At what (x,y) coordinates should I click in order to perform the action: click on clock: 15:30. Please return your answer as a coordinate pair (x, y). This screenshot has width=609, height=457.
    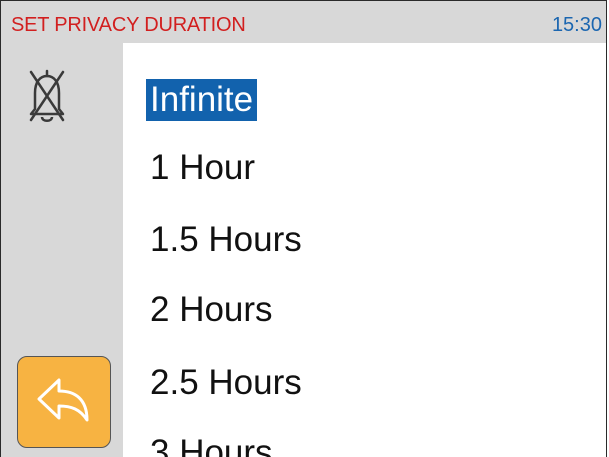
    Looking at the image, I should click on (576, 25).